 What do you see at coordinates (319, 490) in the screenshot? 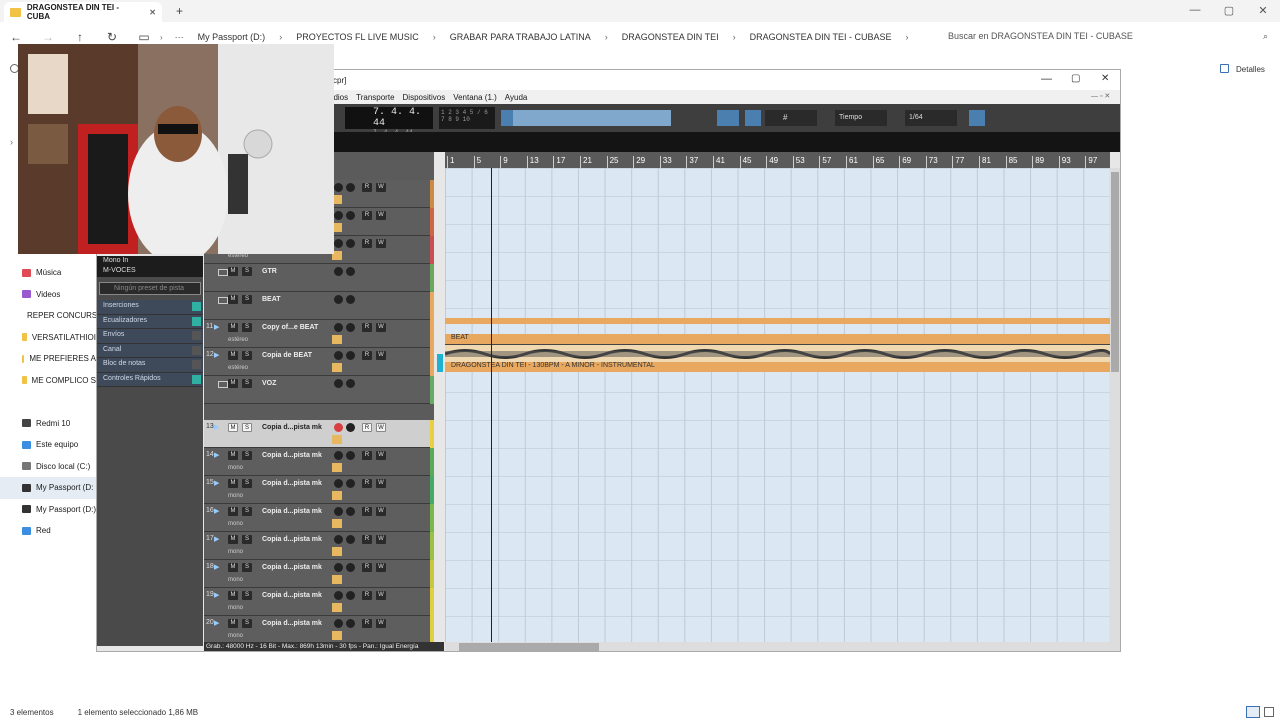
I see `audio-track: 15 ▶ M S Copia d...pista mk mono R W` at bounding box center [319, 490].